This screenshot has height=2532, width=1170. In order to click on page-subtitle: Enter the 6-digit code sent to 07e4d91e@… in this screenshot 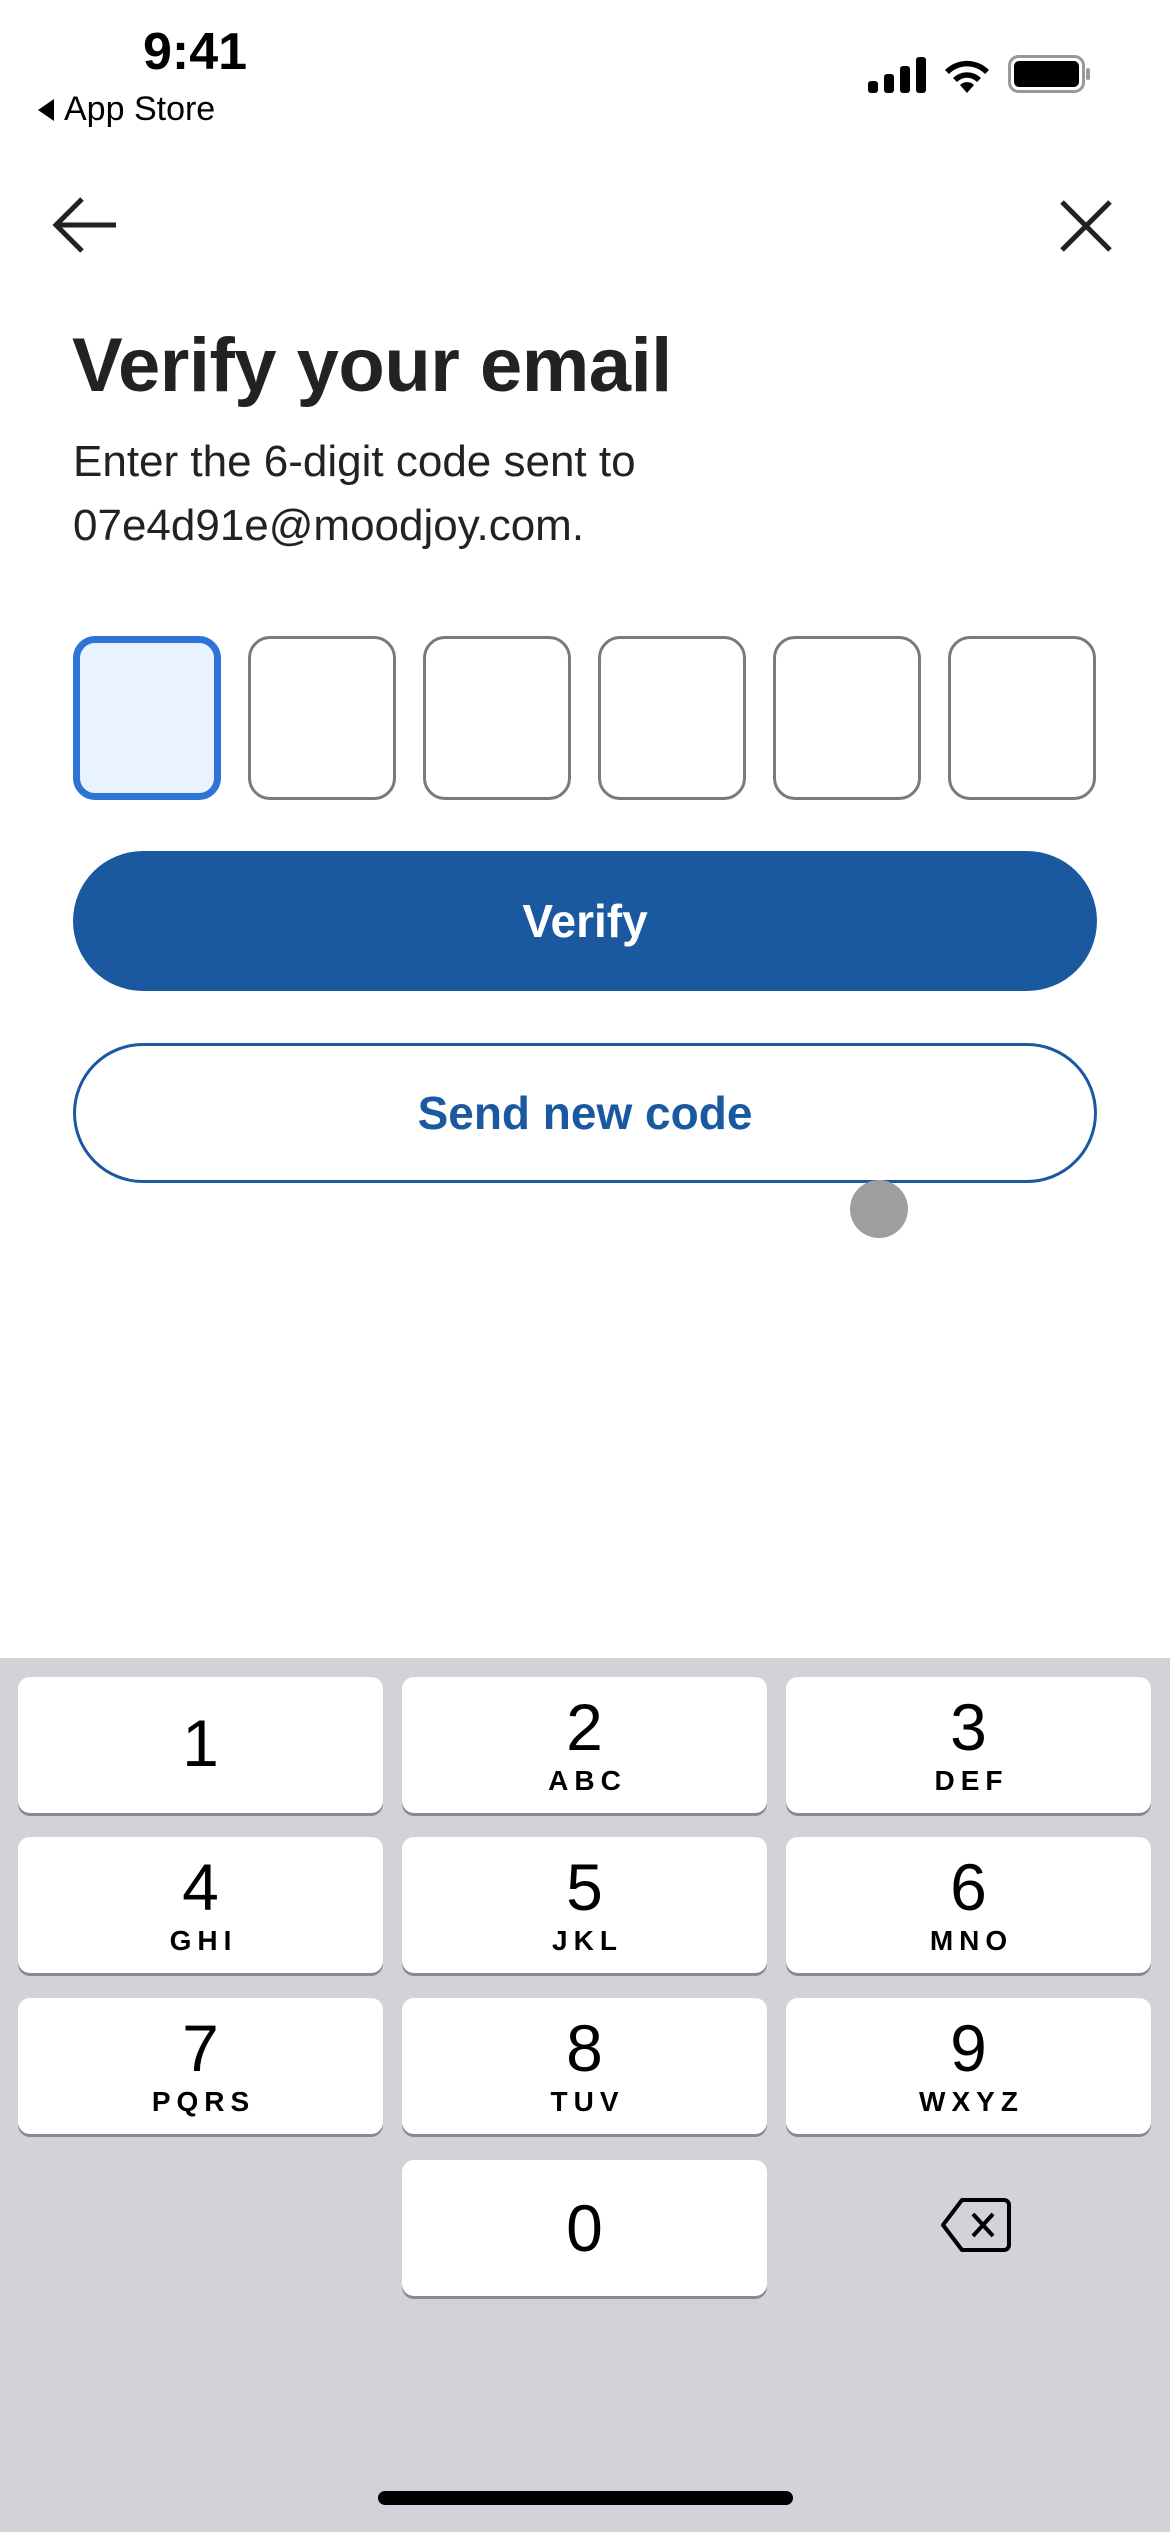, I will do `click(354, 493)`.